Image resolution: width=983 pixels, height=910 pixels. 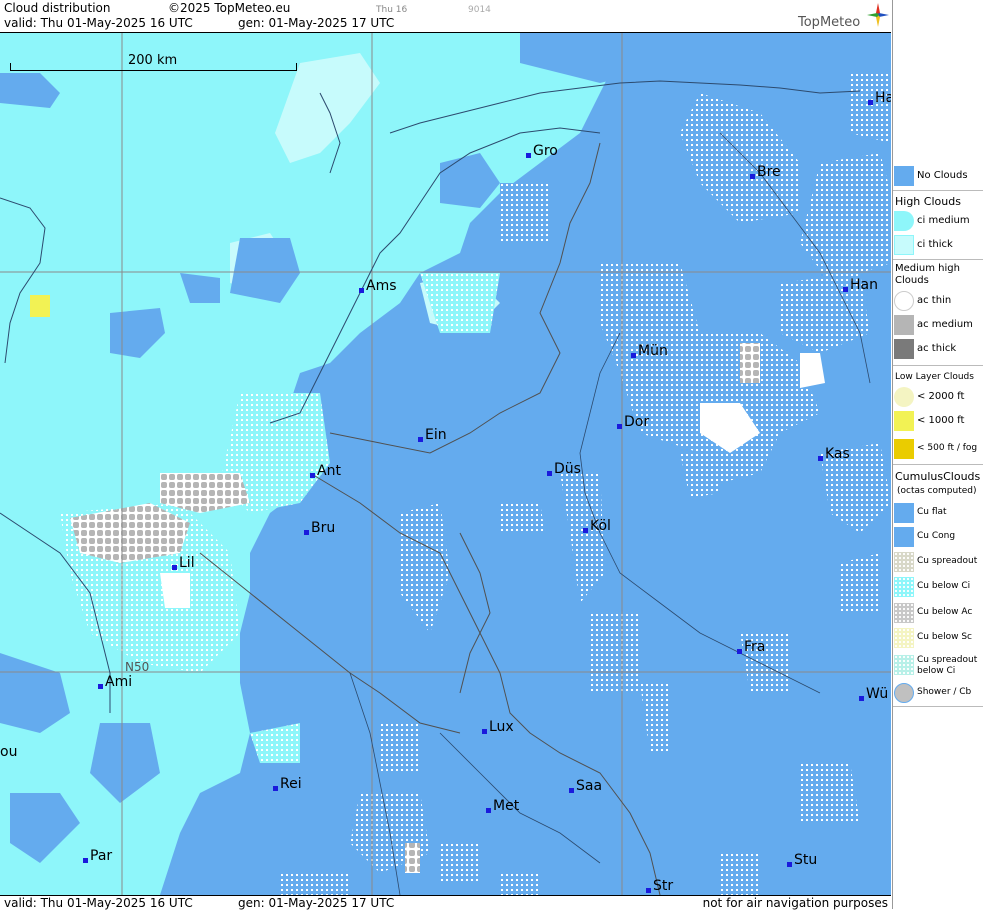 I want to click on city-label: Düs, so click(x=564, y=469).